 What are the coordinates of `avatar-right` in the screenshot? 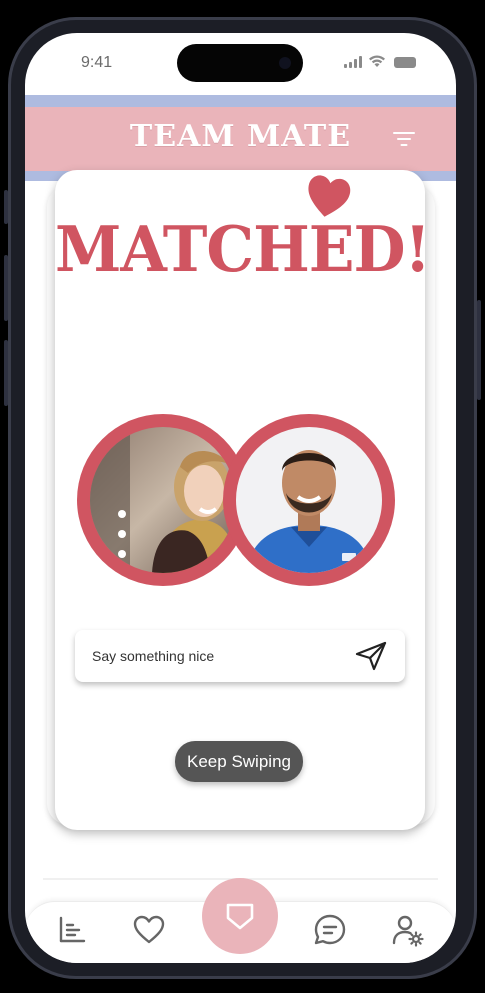 It's located at (309, 500).